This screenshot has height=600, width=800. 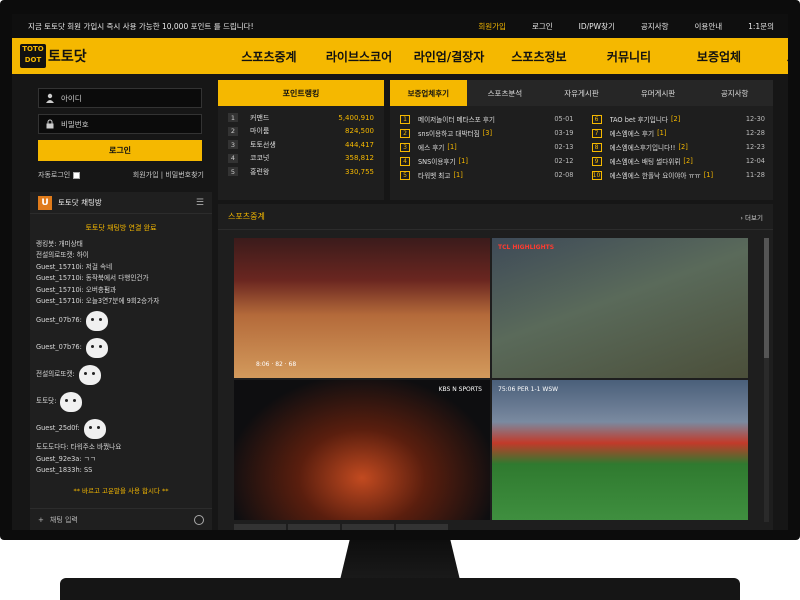 What do you see at coordinates (121, 401) in the screenshot?
I see `chat-message: 토토닷:` at bounding box center [121, 401].